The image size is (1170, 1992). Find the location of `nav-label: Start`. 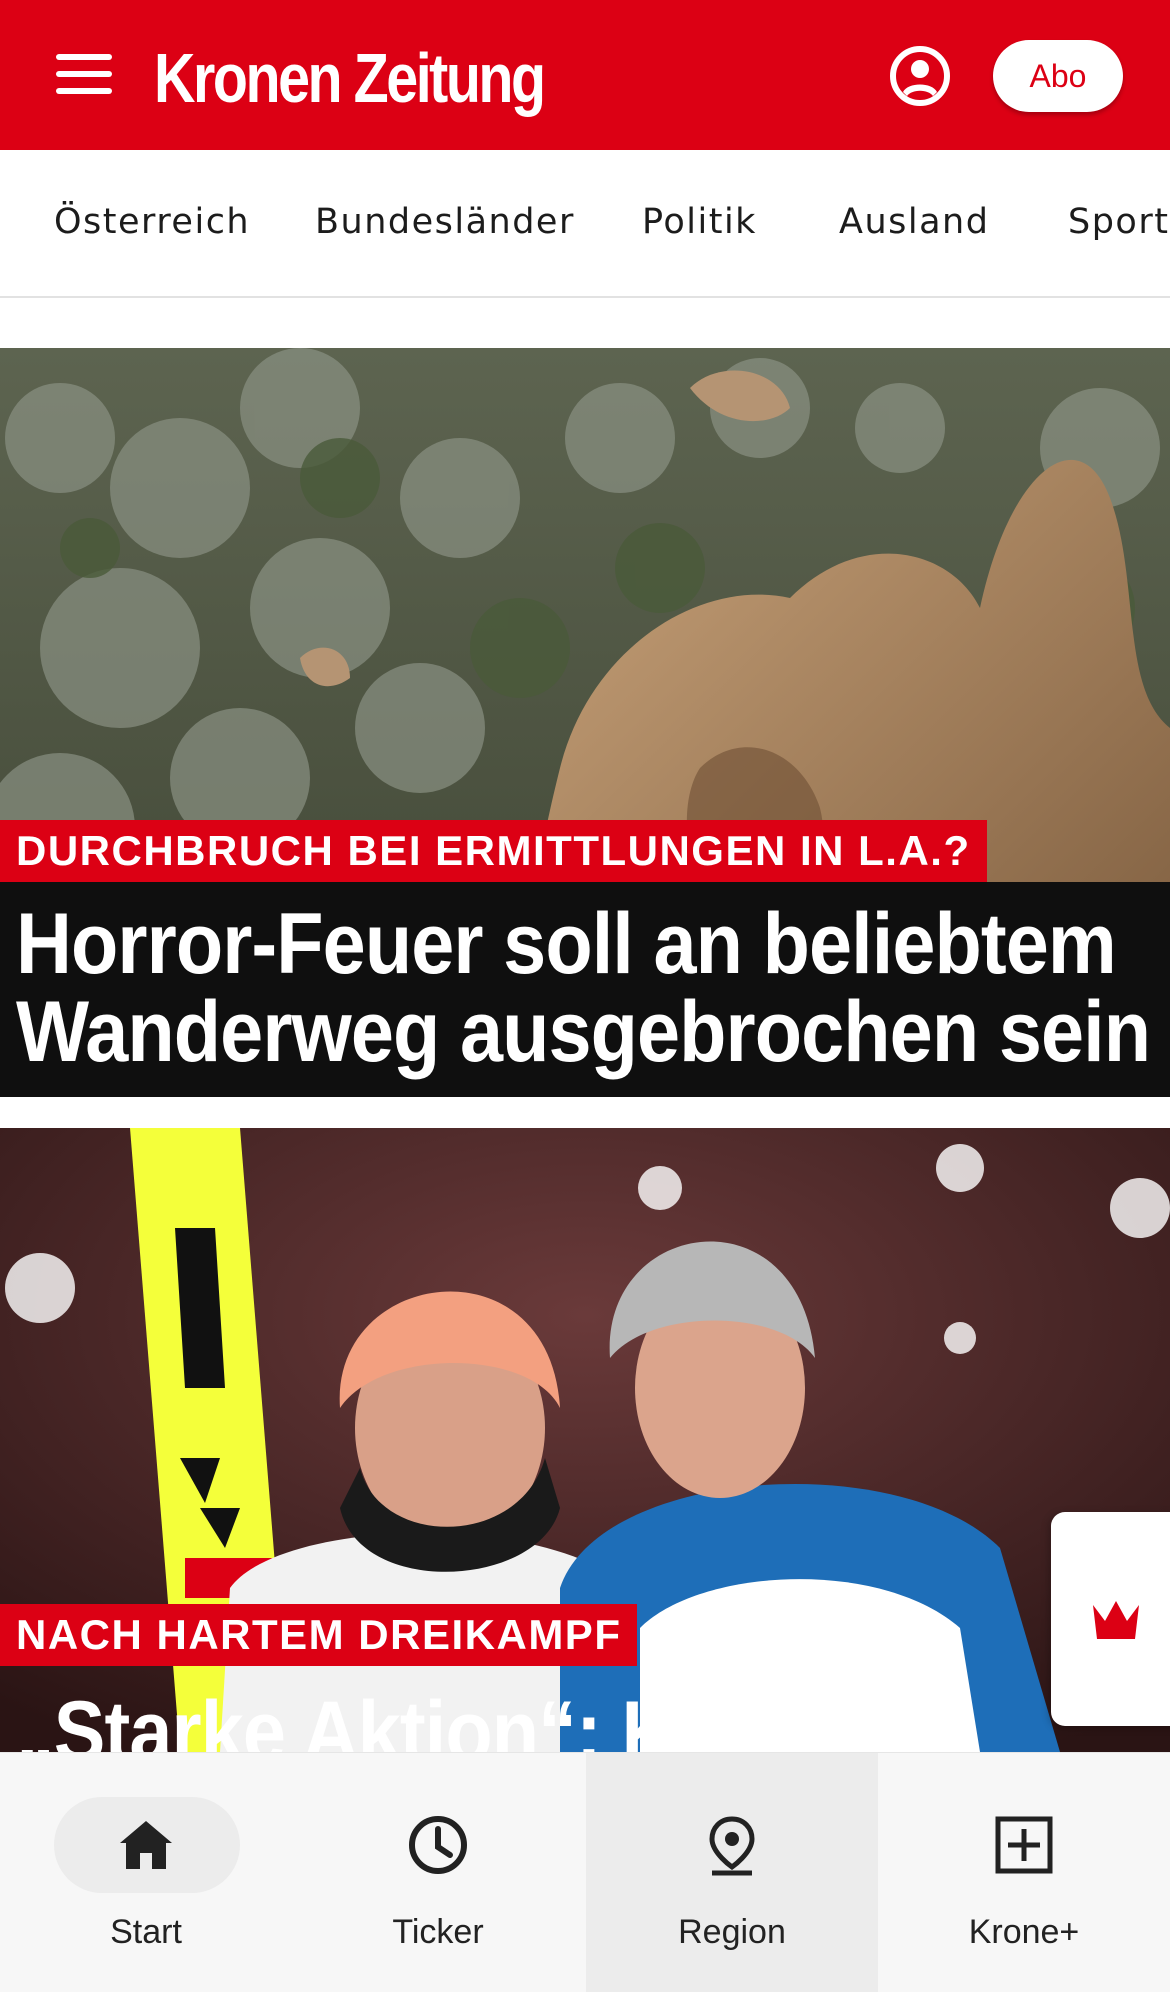

nav-label: Start is located at coordinates (146, 1932).